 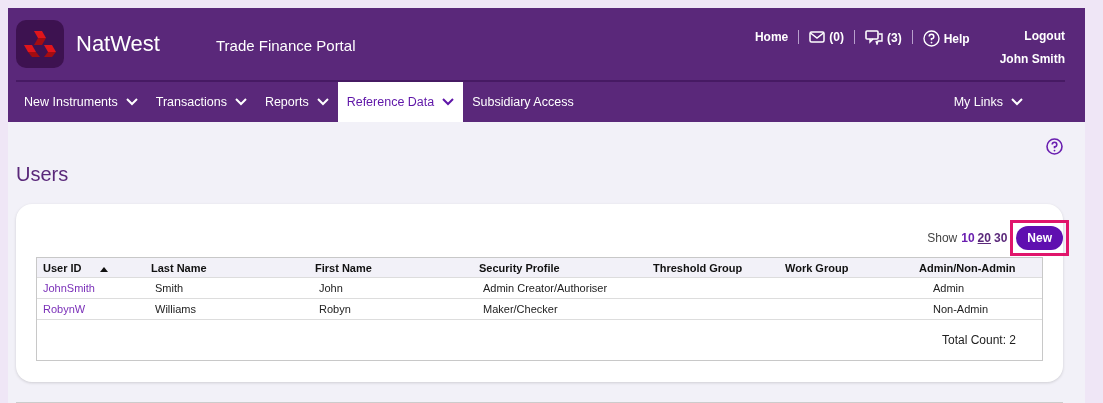 I want to click on notifications-link: (3), so click(x=883, y=37).